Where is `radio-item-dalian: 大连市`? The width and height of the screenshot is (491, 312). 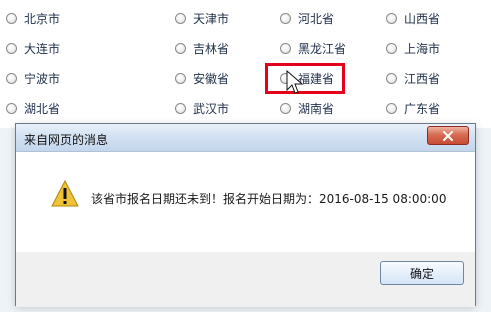 radio-item-dalian: 大连市 is located at coordinates (33, 48).